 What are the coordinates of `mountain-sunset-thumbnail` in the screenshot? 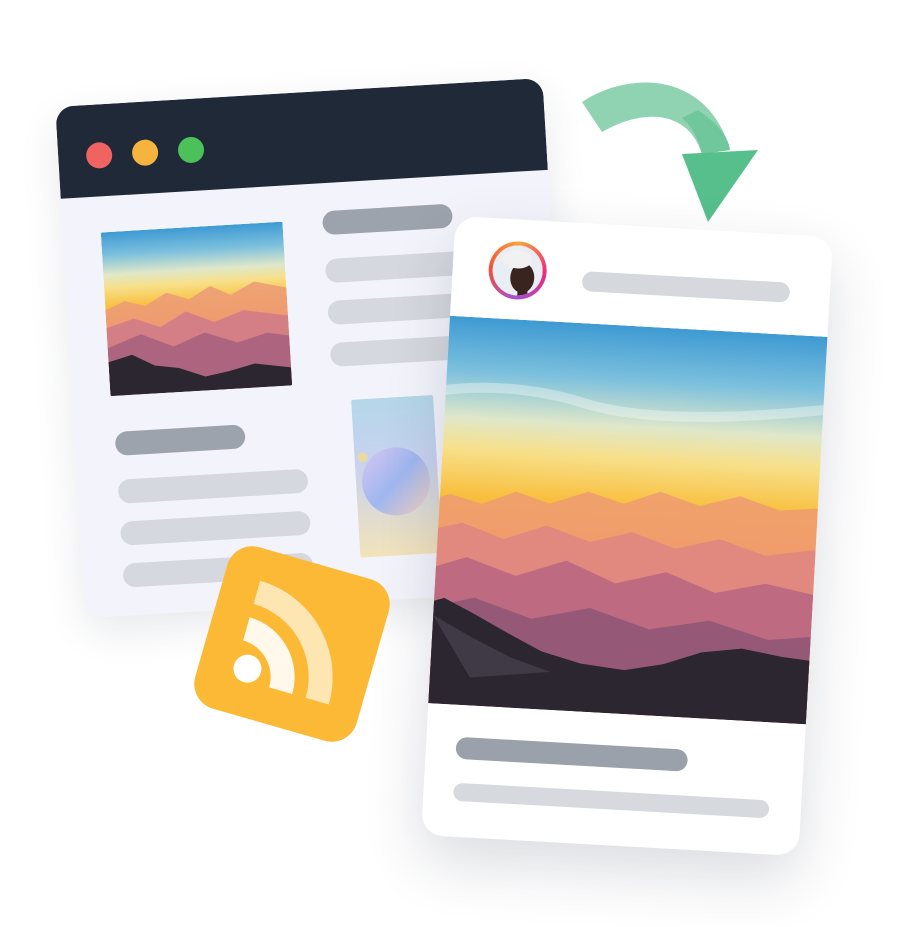 It's located at (196, 309).